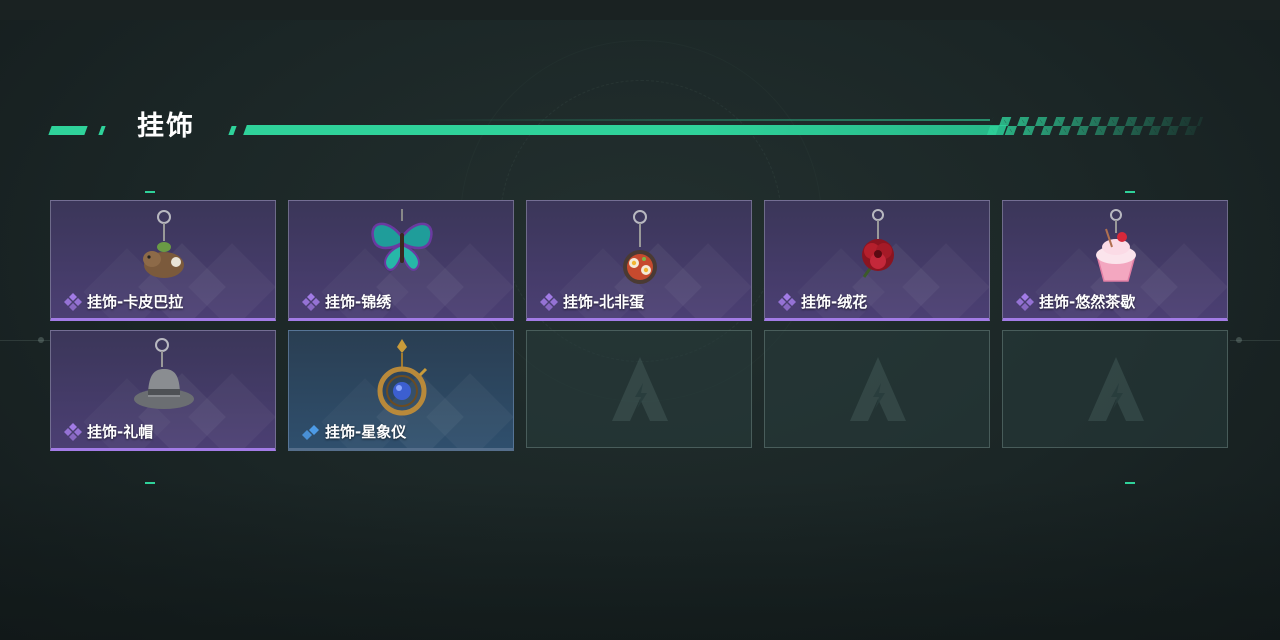 This screenshot has height=640, width=1280. I want to click on charm-card: 挂饰-锦绣, so click(401, 260).